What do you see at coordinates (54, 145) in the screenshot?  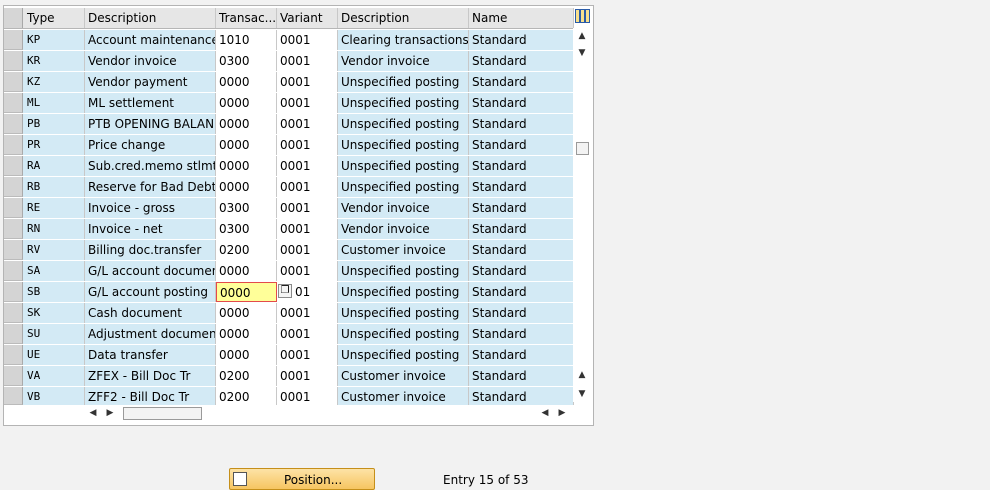 I see `cell-type: PR` at bounding box center [54, 145].